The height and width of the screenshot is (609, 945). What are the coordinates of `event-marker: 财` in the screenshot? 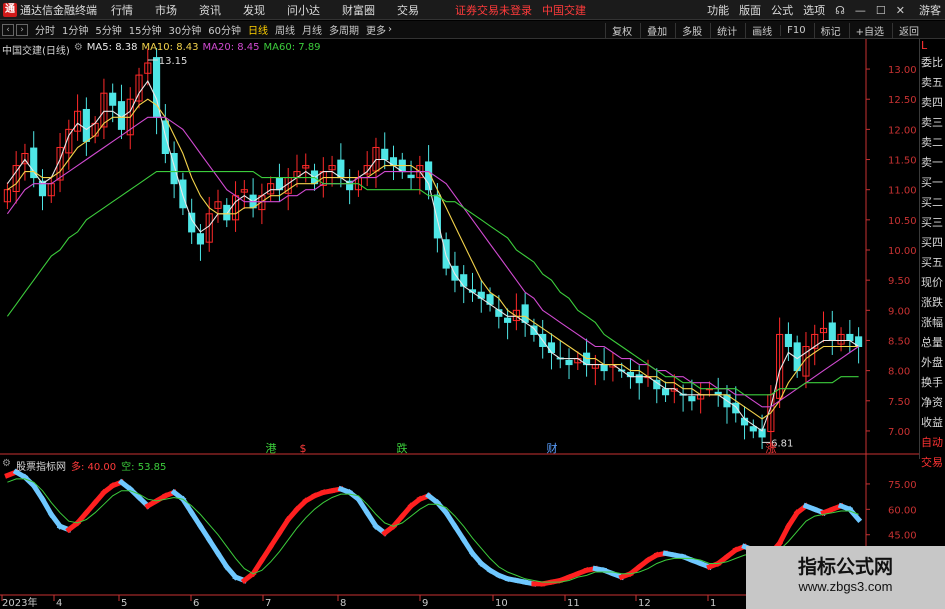 It's located at (552, 448).